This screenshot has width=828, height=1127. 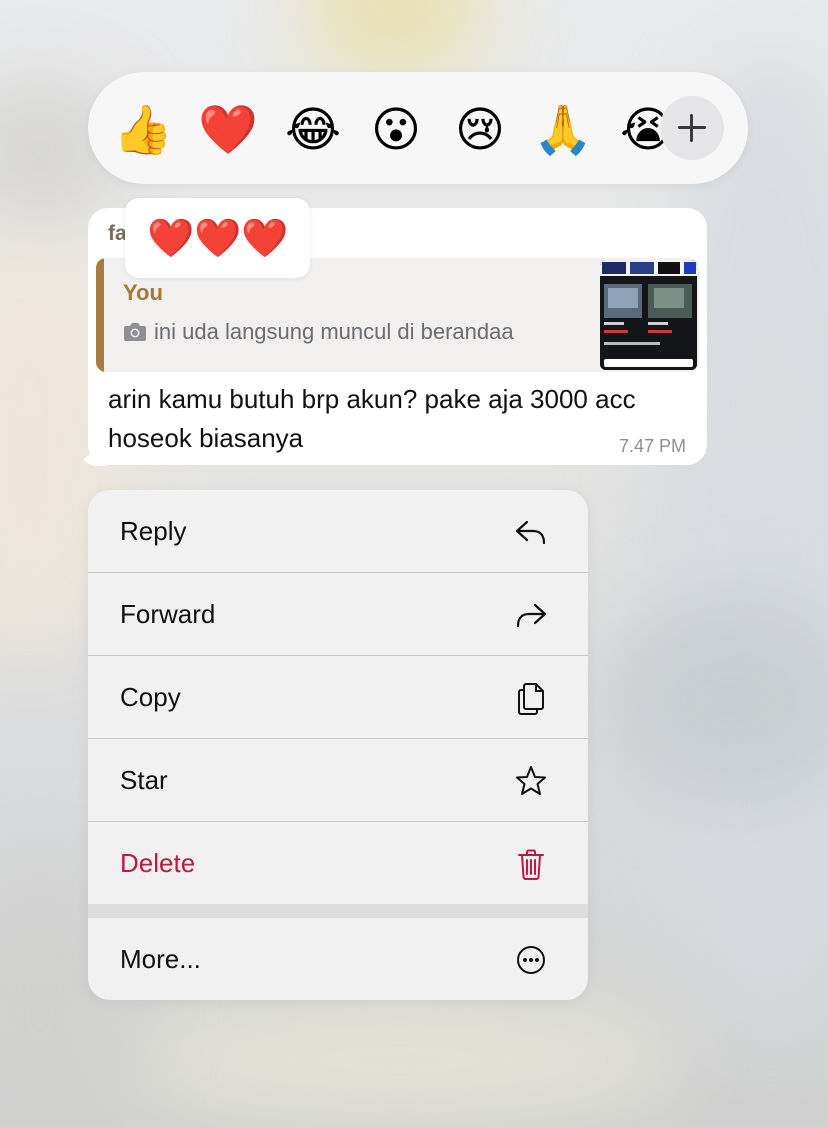 I want to click on red-heart-reaction: ❤️, so click(x=228, y=130).